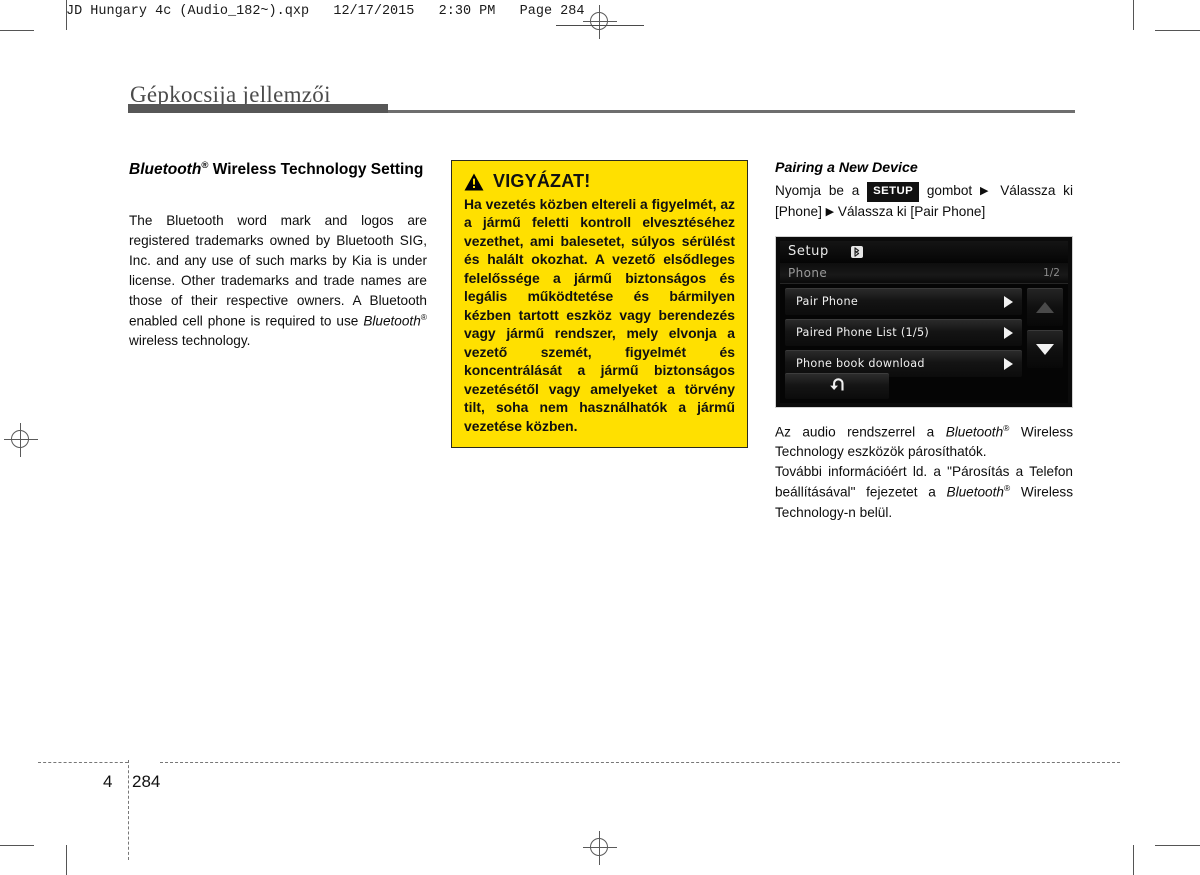 This screenshot has width=1200, height=875. What do you see at coordinates (731, 111) in the screenshot?
I see `chapter-rule-thin` at bounding box center [731, 111].